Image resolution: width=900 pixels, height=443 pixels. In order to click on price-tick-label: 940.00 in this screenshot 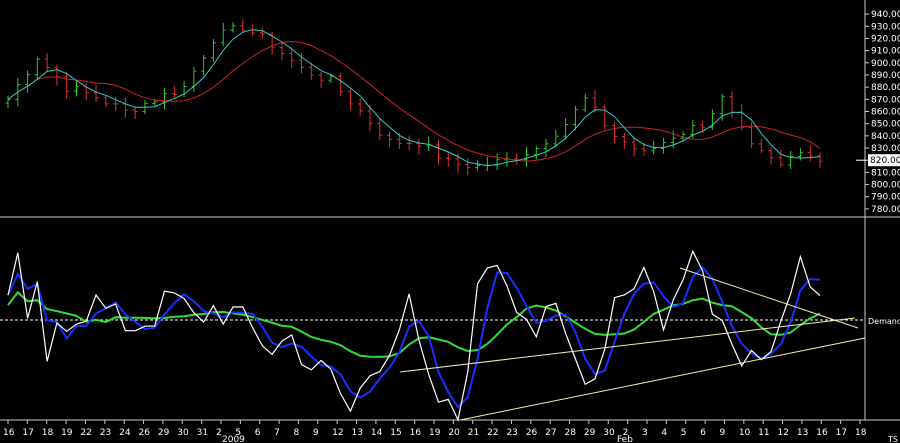, I will do `click(885, 15)`.